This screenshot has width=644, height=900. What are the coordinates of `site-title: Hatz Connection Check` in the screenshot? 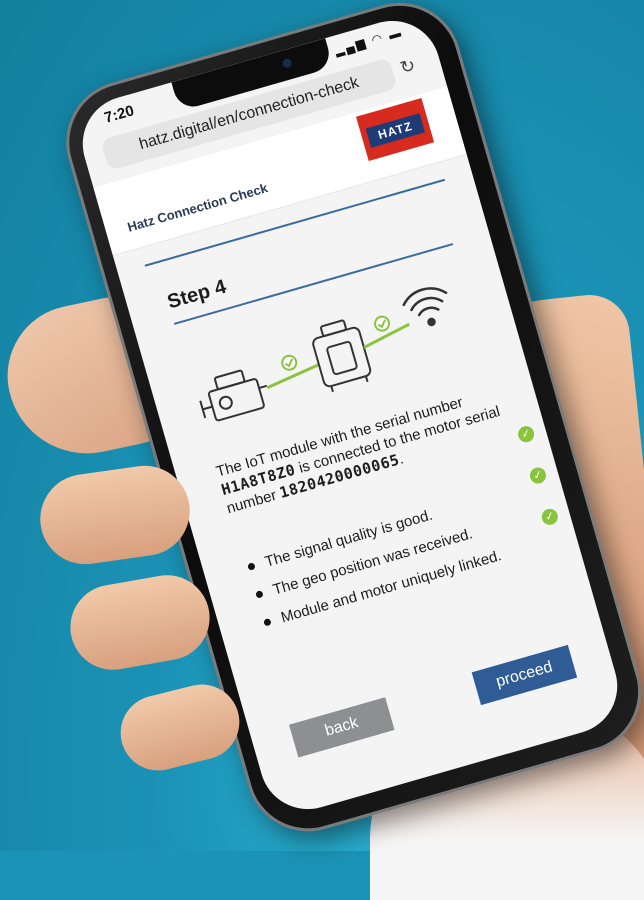 It's located at (197, 207).